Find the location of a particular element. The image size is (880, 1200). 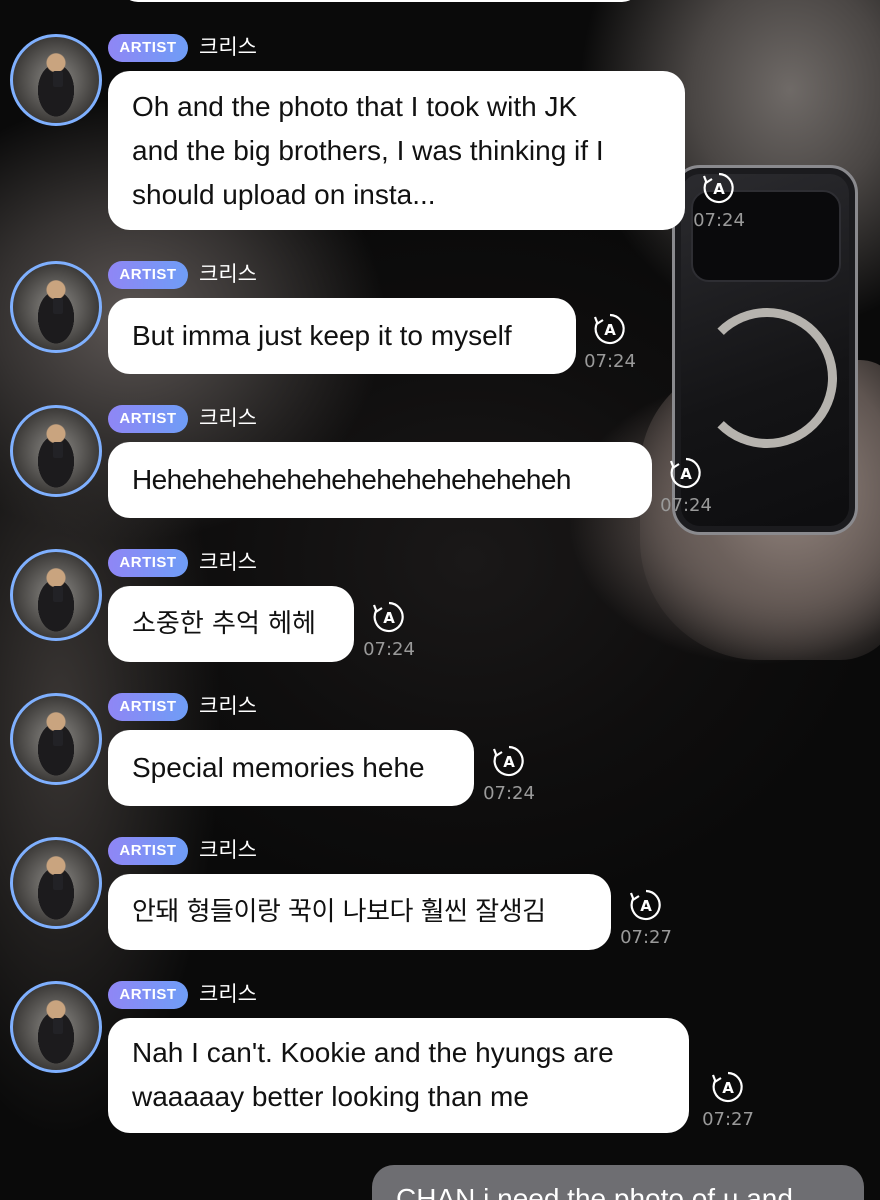

phone-magsafe-ring is located at coordinates (767, 378).